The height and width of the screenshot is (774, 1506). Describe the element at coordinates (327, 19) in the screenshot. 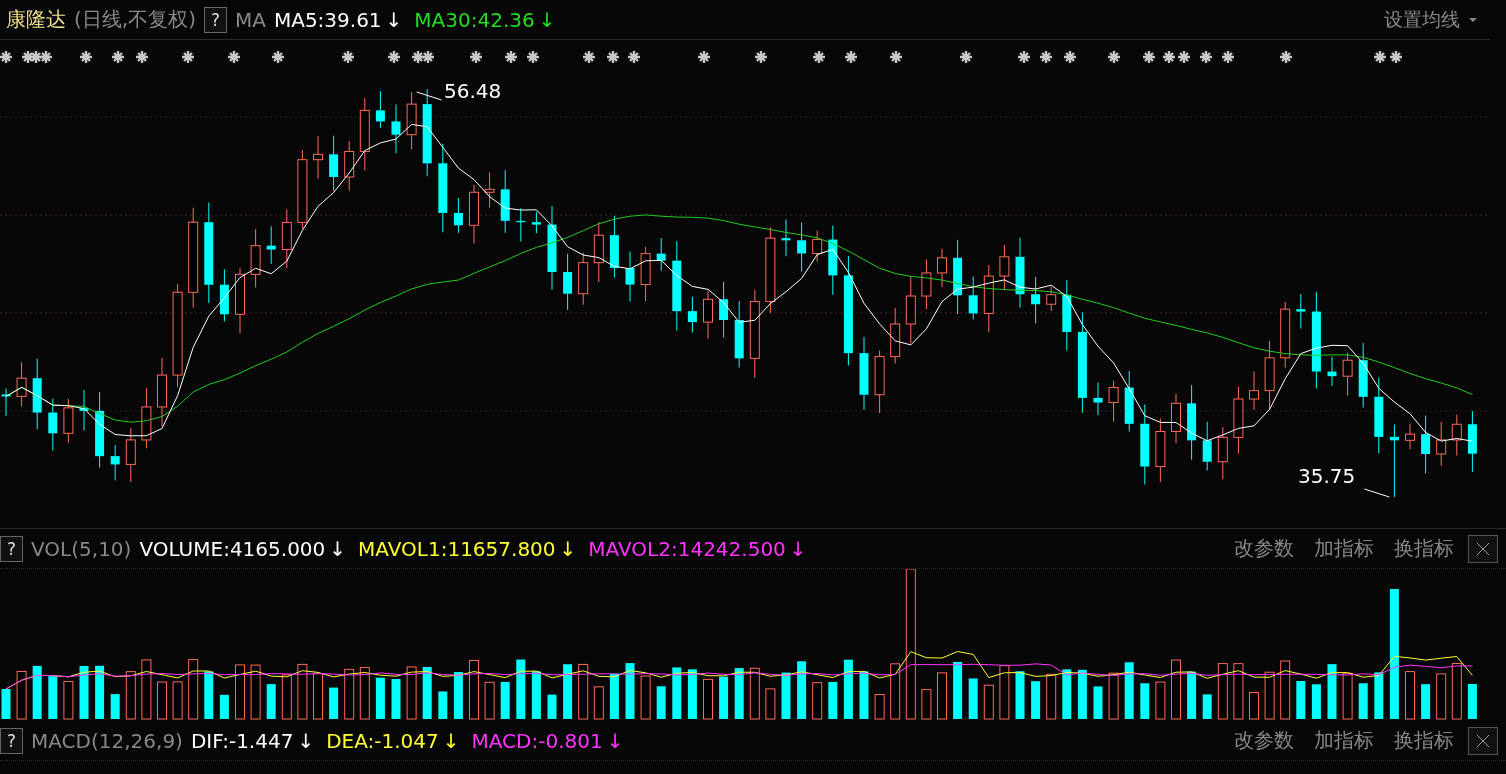

I see `ma-value: MA5:39.61` at that location.